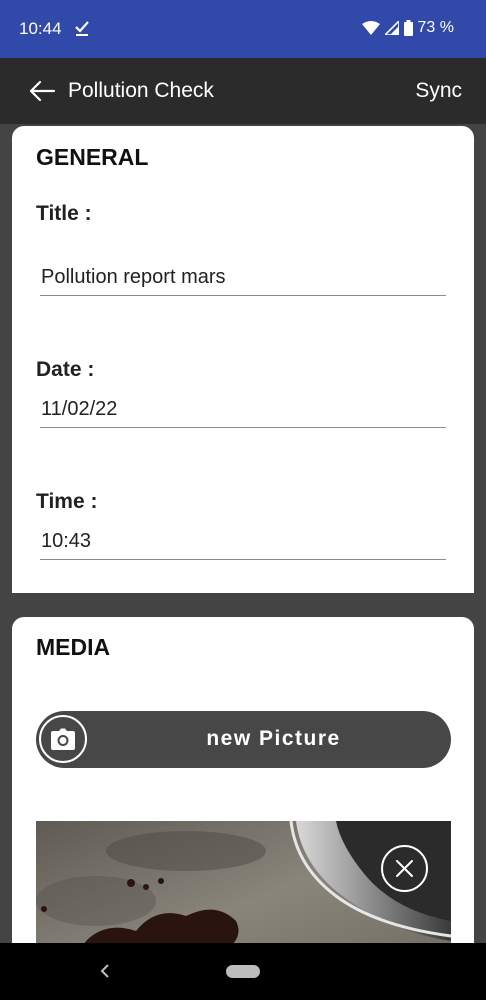 Image resolution: width=486 pixels, height=1000 pixels. Describe the element at coordinates (43, 91) in the screenshot. I see `arrow-left-icon` at that location.